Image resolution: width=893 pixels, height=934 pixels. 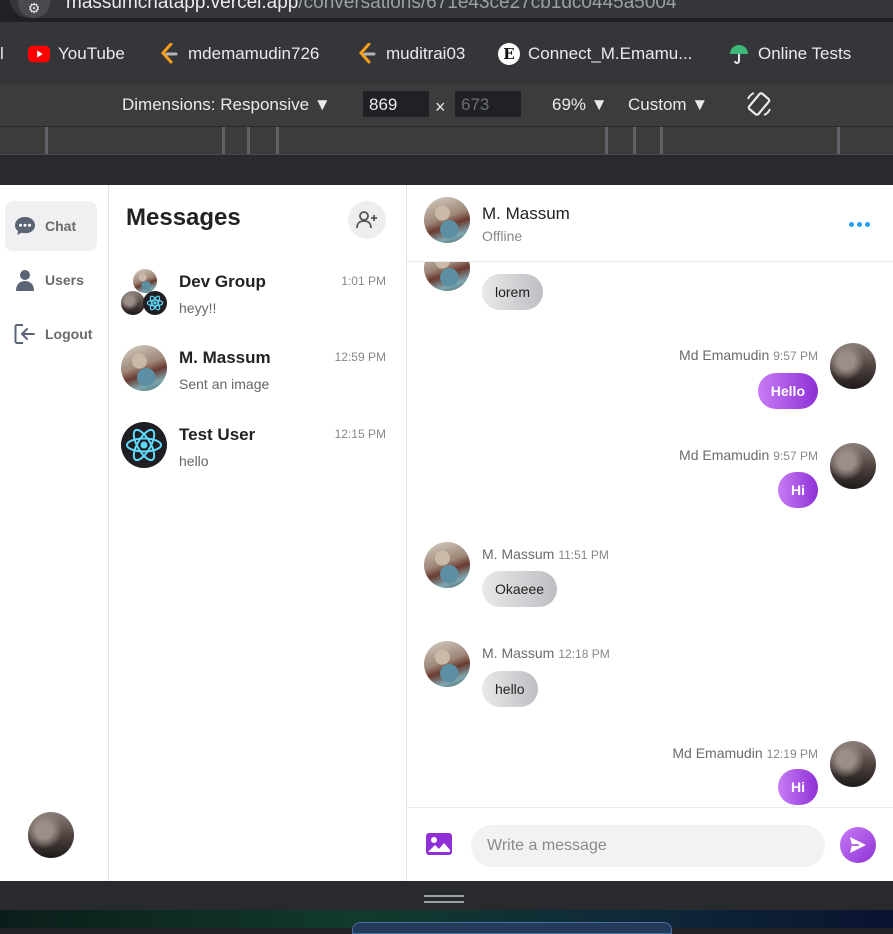 I want to click on taskbar-search, so click(x=512, y=928).